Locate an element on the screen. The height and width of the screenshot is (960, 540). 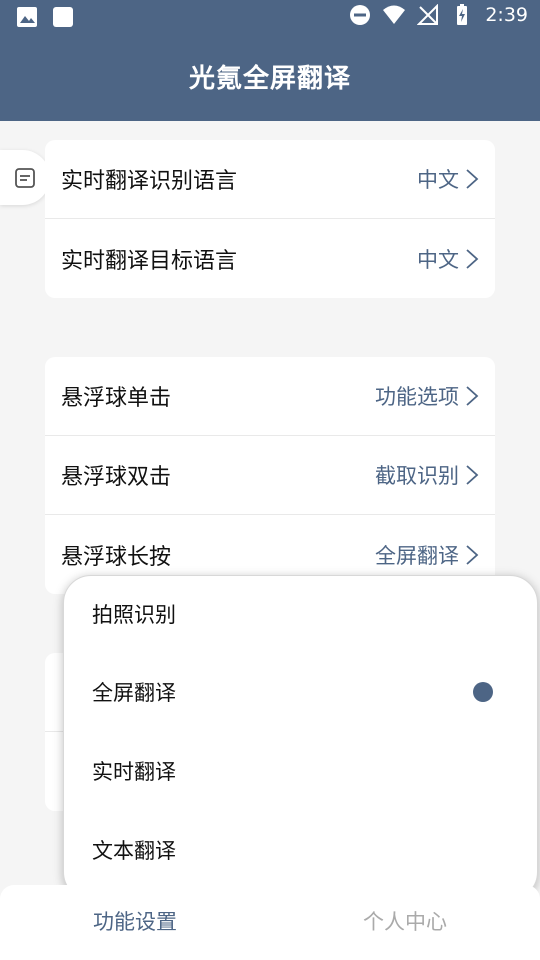
do-not-disturb-icon is located at coordinates (360, 15).